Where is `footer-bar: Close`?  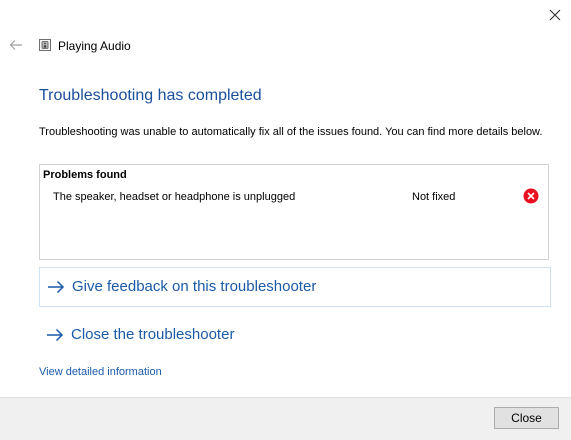
footer-bar: Close is located at coordinates (285, 418).